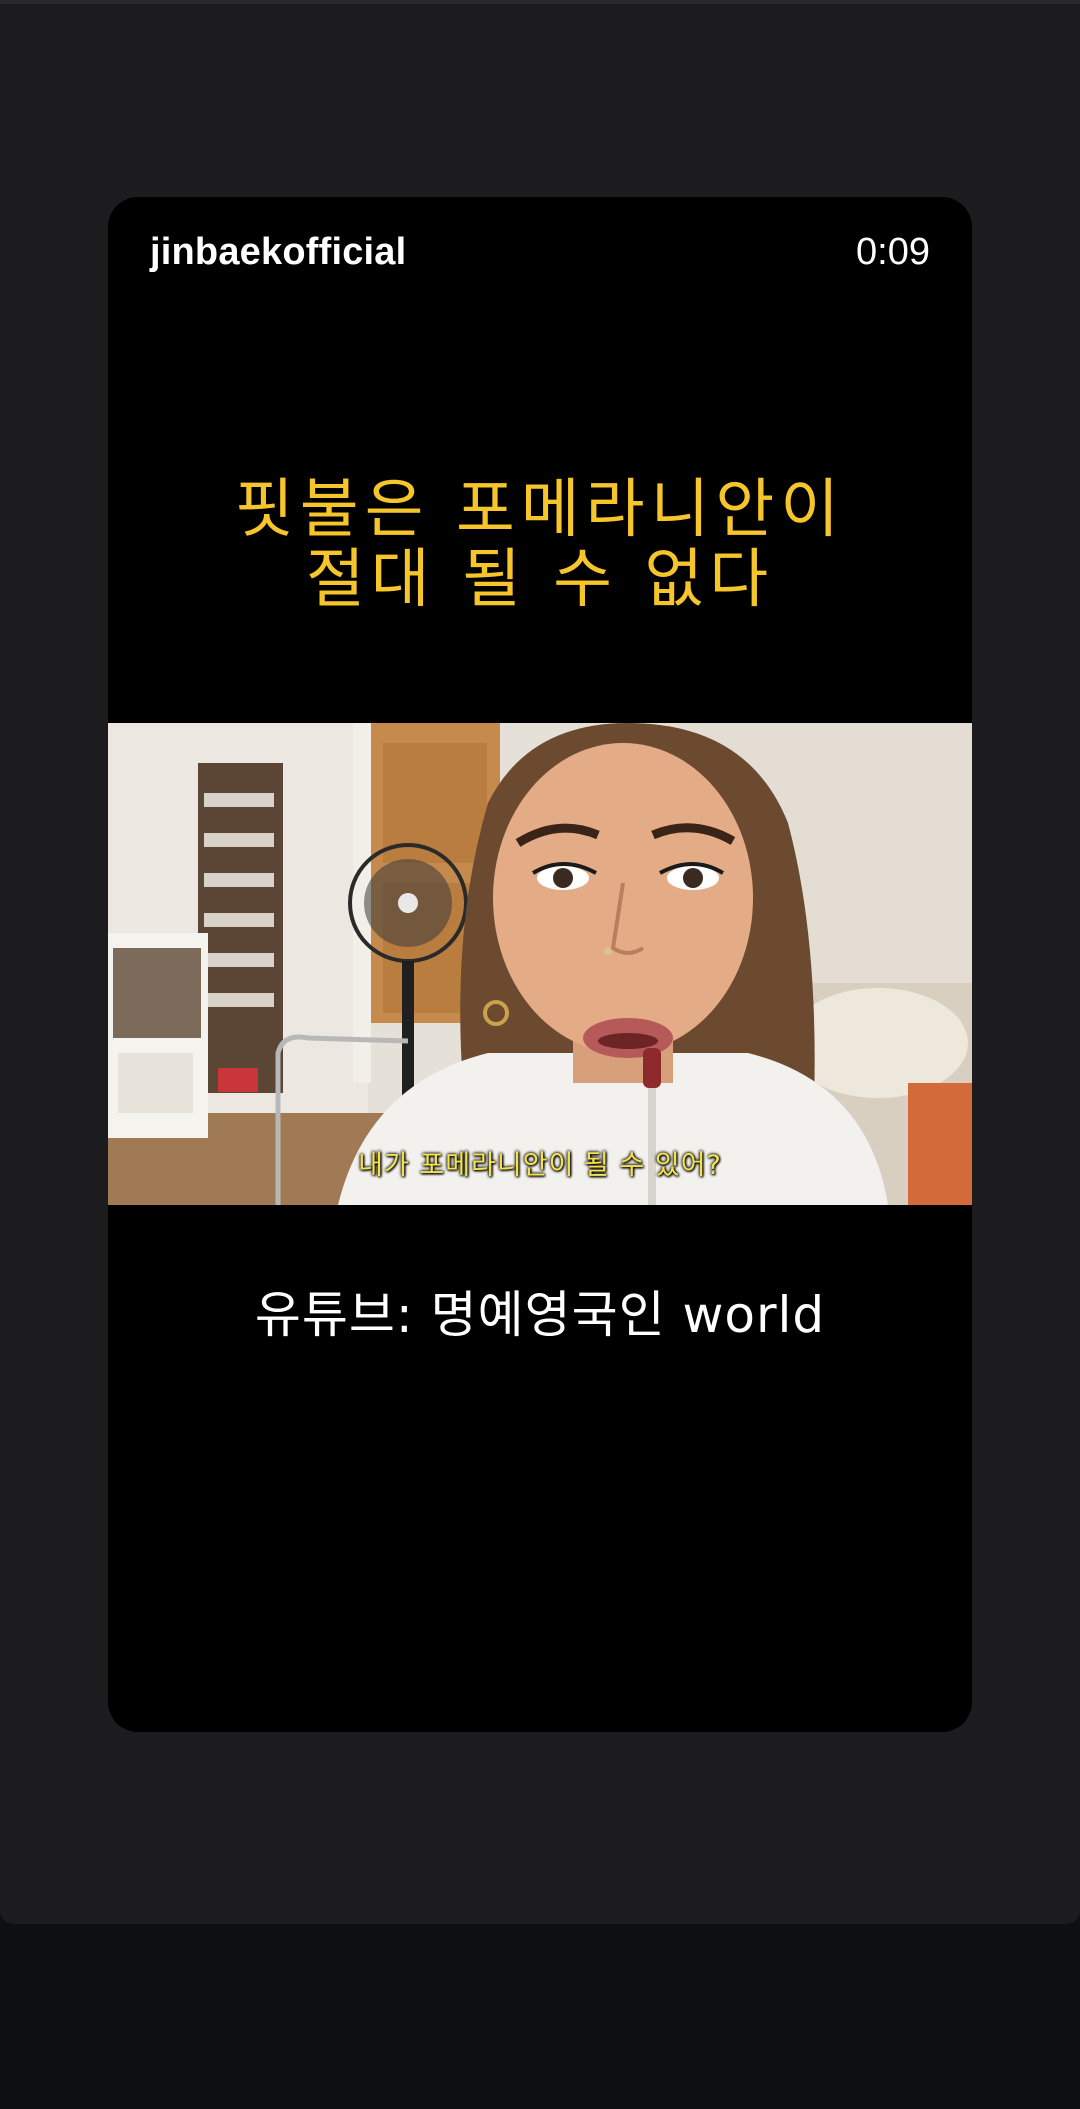  What do you see at coordinates (540, 1165) in the screenshot?
I see `video-subtitle: 내가 포메라니안이 될 수 있어?` at bounding box center [540, 1165].